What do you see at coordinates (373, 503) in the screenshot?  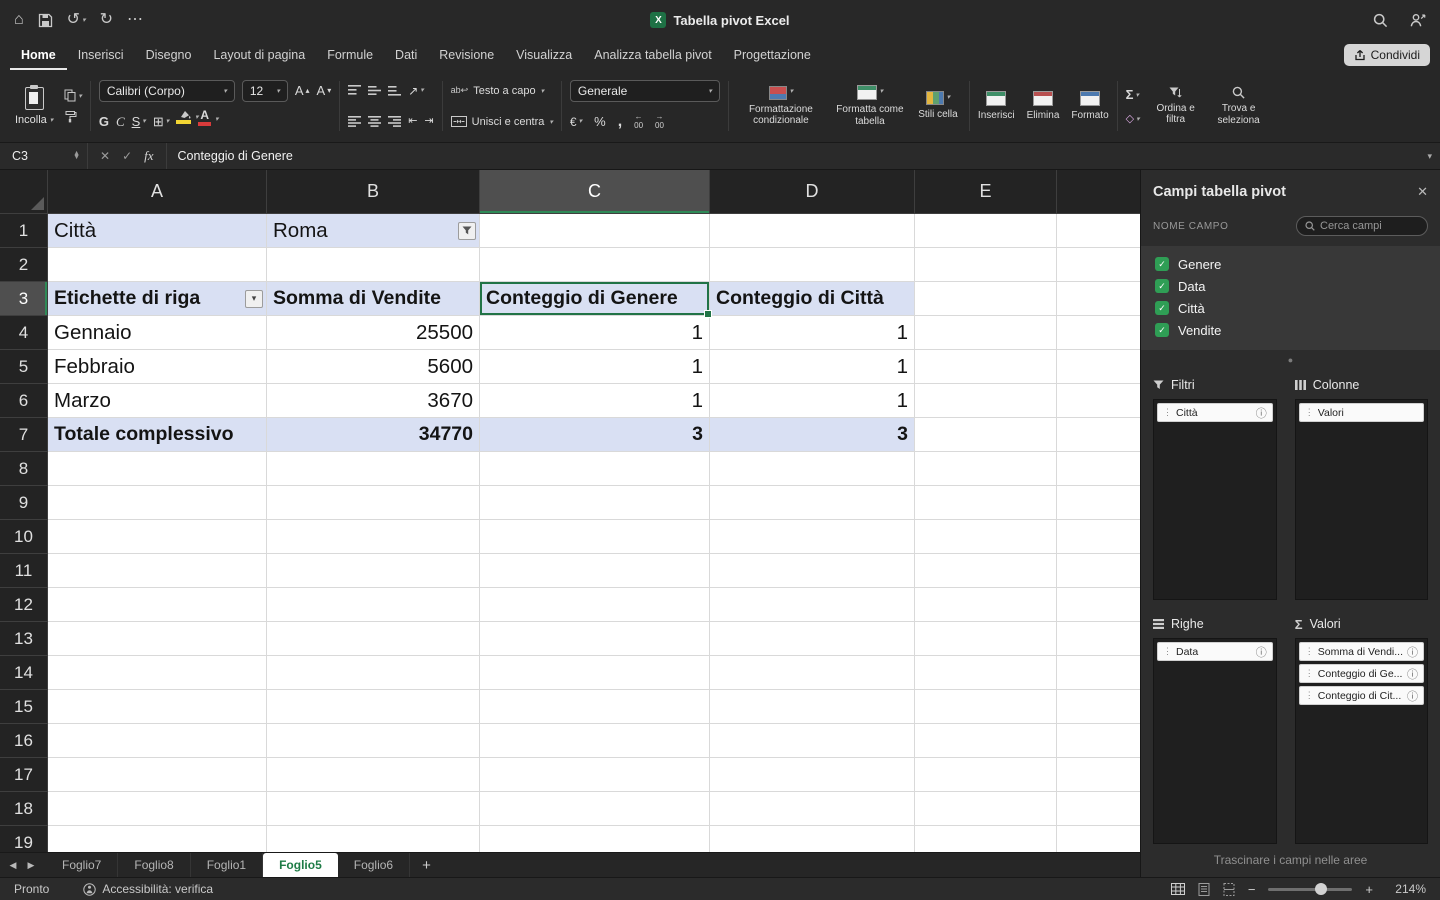 I see `cell-B9` at bounding box center [373, 503].